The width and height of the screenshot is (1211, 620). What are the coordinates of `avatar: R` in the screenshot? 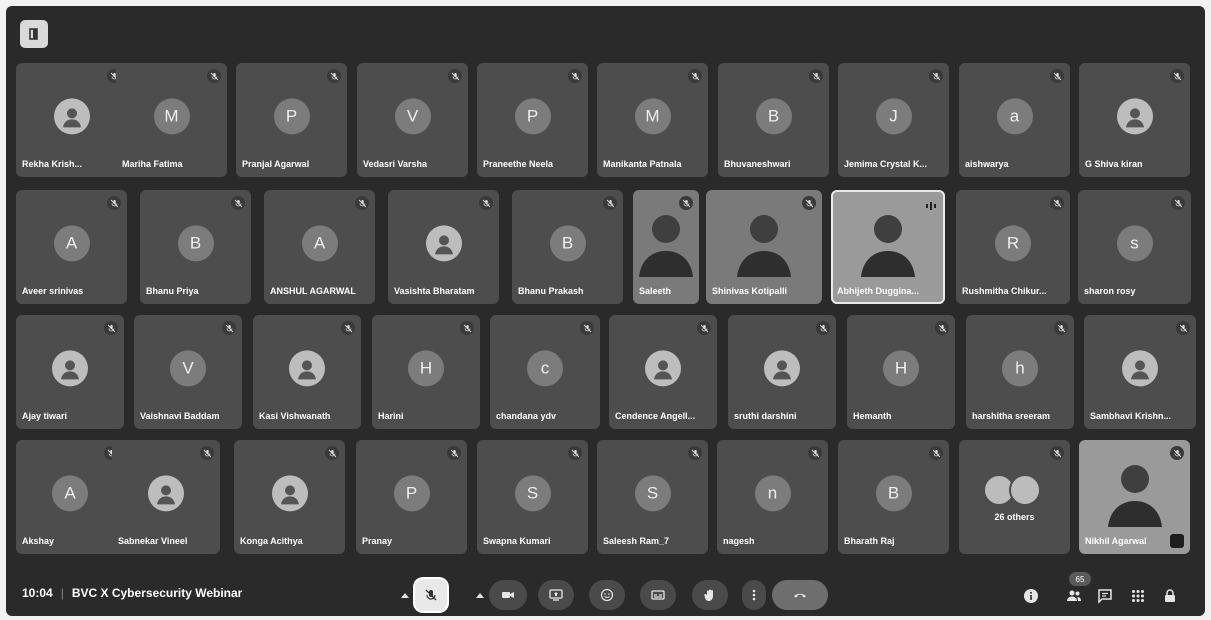 It's located at (1013, 243).